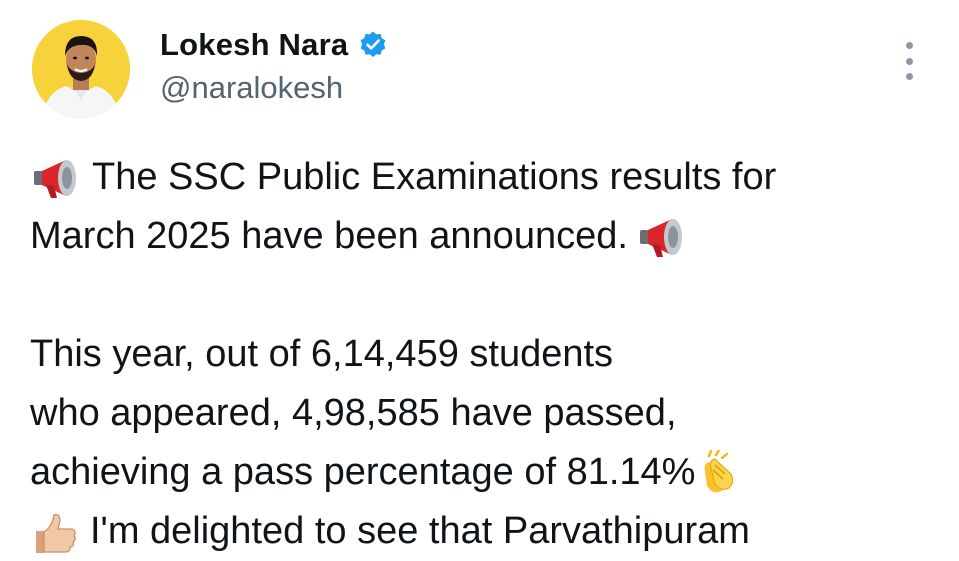 The width and height of the screenshot is (959, 561). I want to click on tweet-line-2: March 2025 have been announced., so click(487, 236).